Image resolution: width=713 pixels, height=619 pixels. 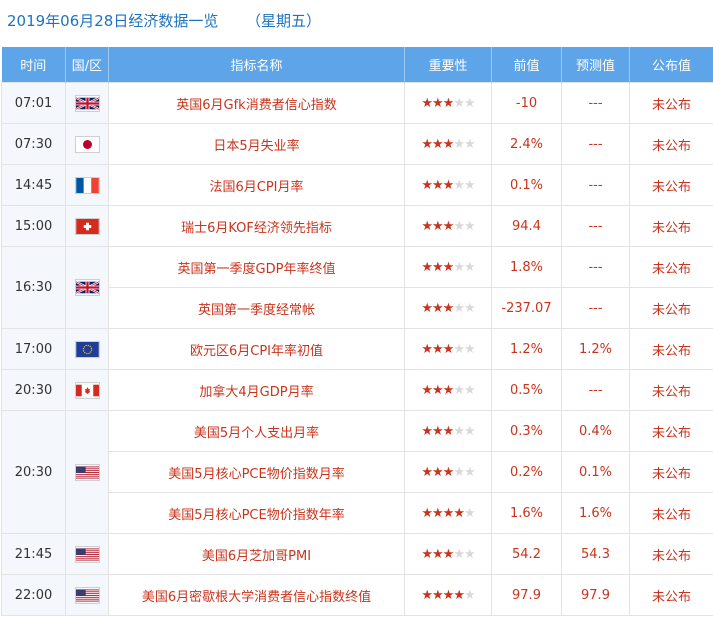 I want to click on indicator-name-link: 美国5月核心PCE物价指数月率, so click(x=256, y=472).